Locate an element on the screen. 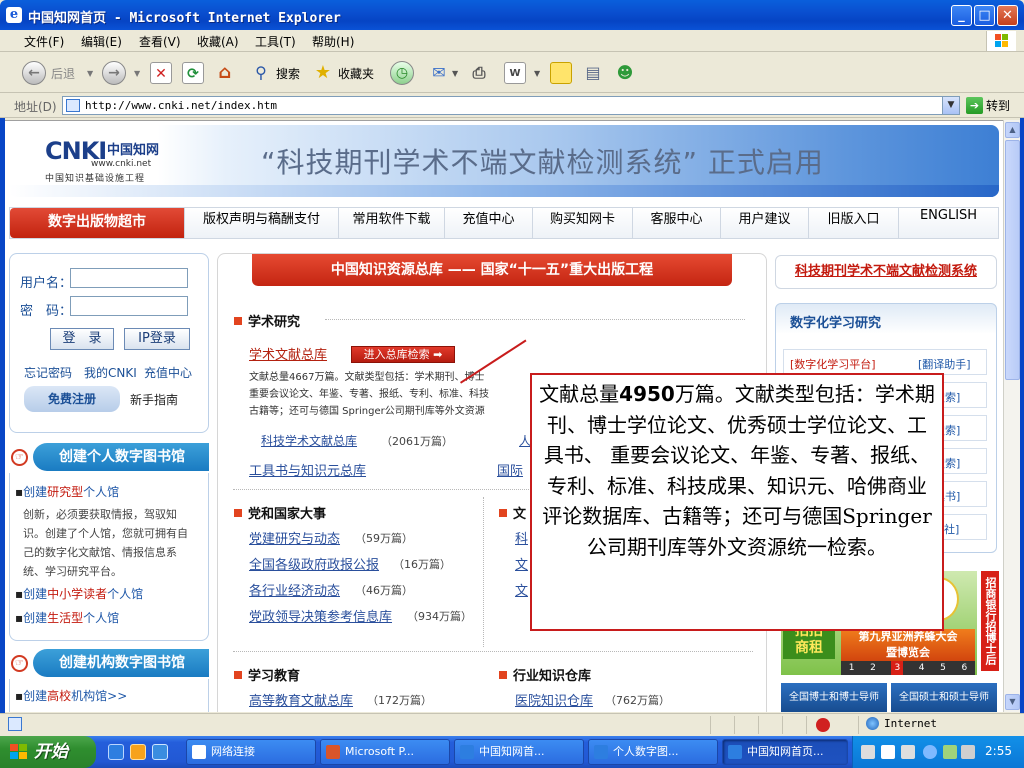 The image size is (1024, 768). mail-button: ✉ ▼ is located at coordinates (443, 73).